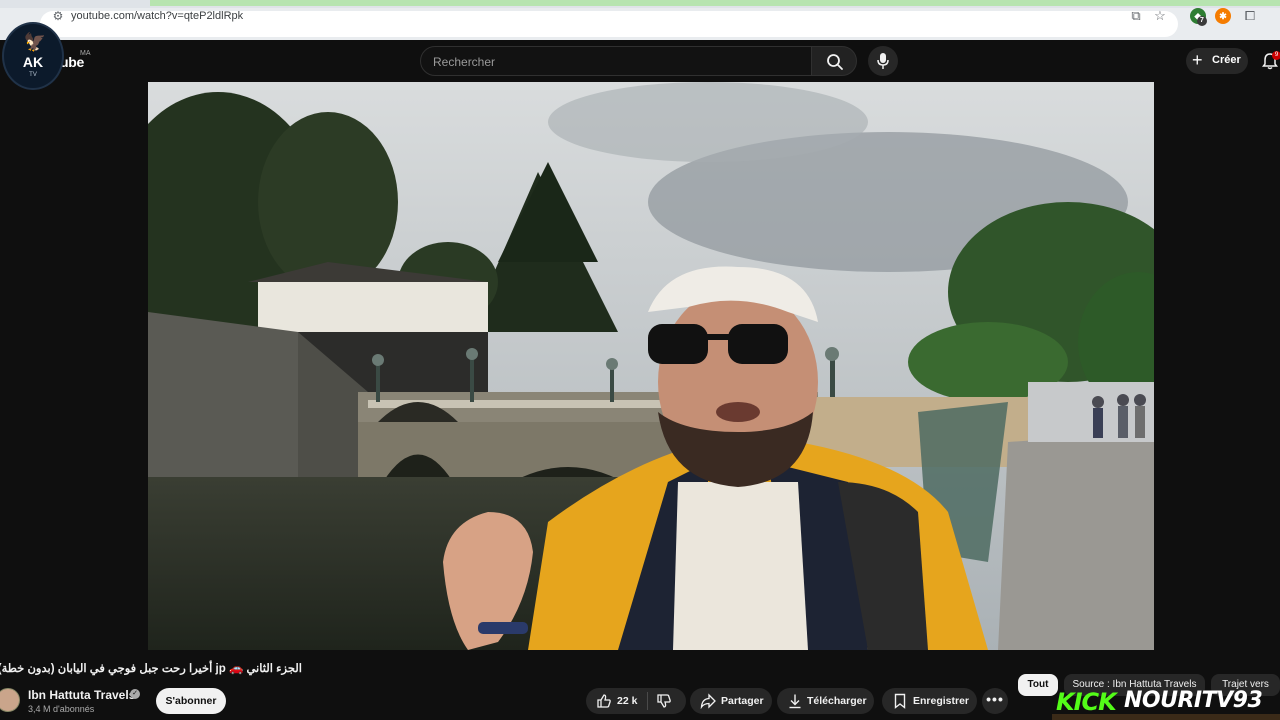  What do you see at coordinates (85, 53) in the screenshot?
I see `region-code: MA` at bounding box center [85, 53].